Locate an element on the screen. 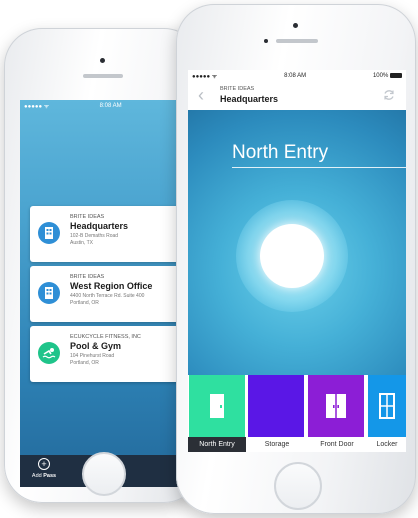 The width and height of the screenshot is (418, 518). add-pass-button: + Add Pass is located at coordinates (44, 468).